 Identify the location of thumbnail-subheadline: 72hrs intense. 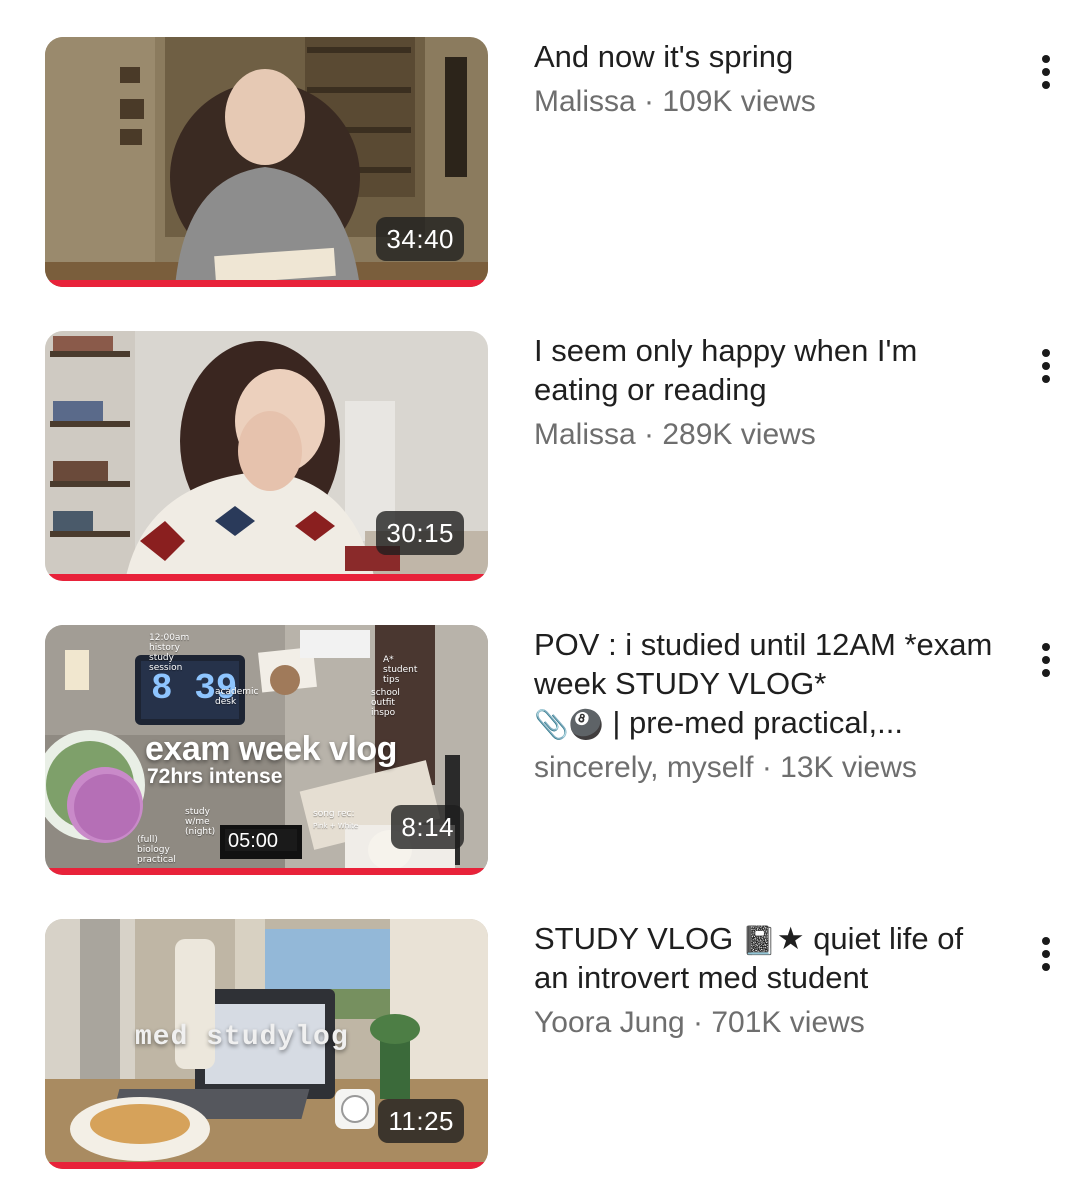
(215, 776).